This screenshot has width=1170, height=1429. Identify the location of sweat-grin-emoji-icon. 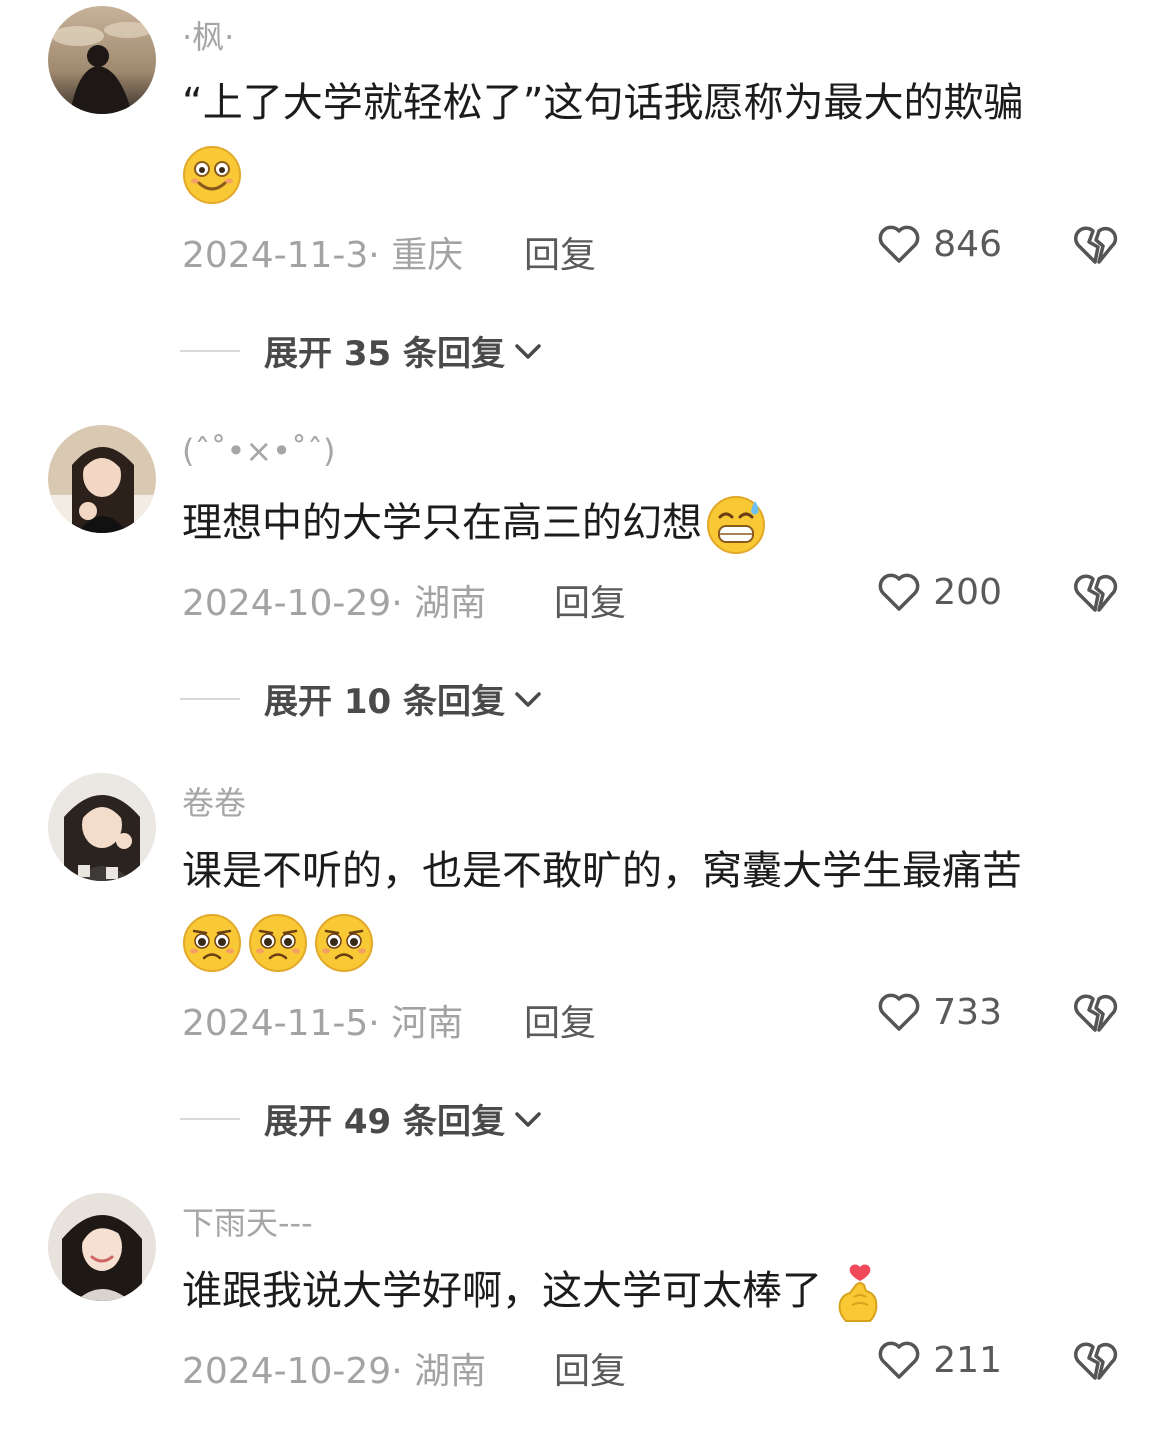
(736, 525).